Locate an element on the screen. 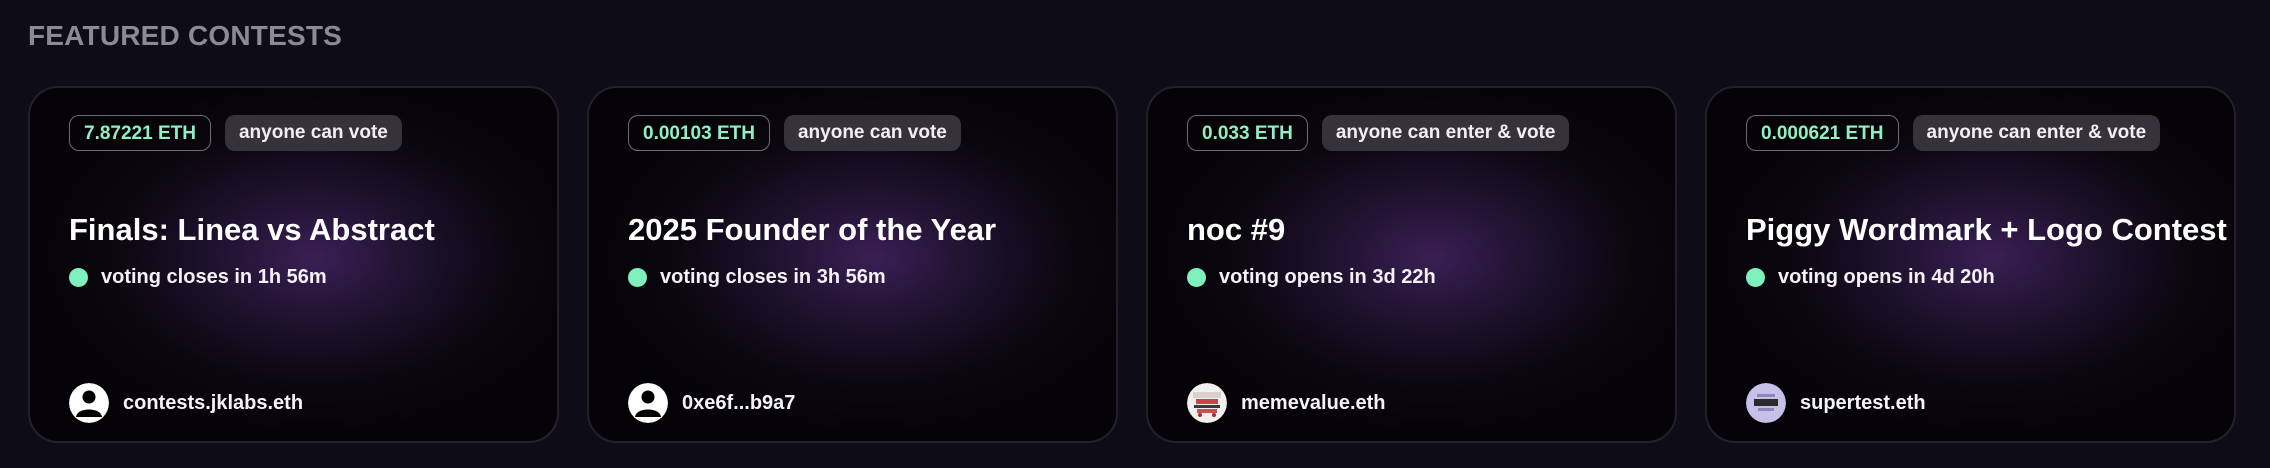  contest-status: voting closes in 3h 56m is located at coordinates (757, 277).